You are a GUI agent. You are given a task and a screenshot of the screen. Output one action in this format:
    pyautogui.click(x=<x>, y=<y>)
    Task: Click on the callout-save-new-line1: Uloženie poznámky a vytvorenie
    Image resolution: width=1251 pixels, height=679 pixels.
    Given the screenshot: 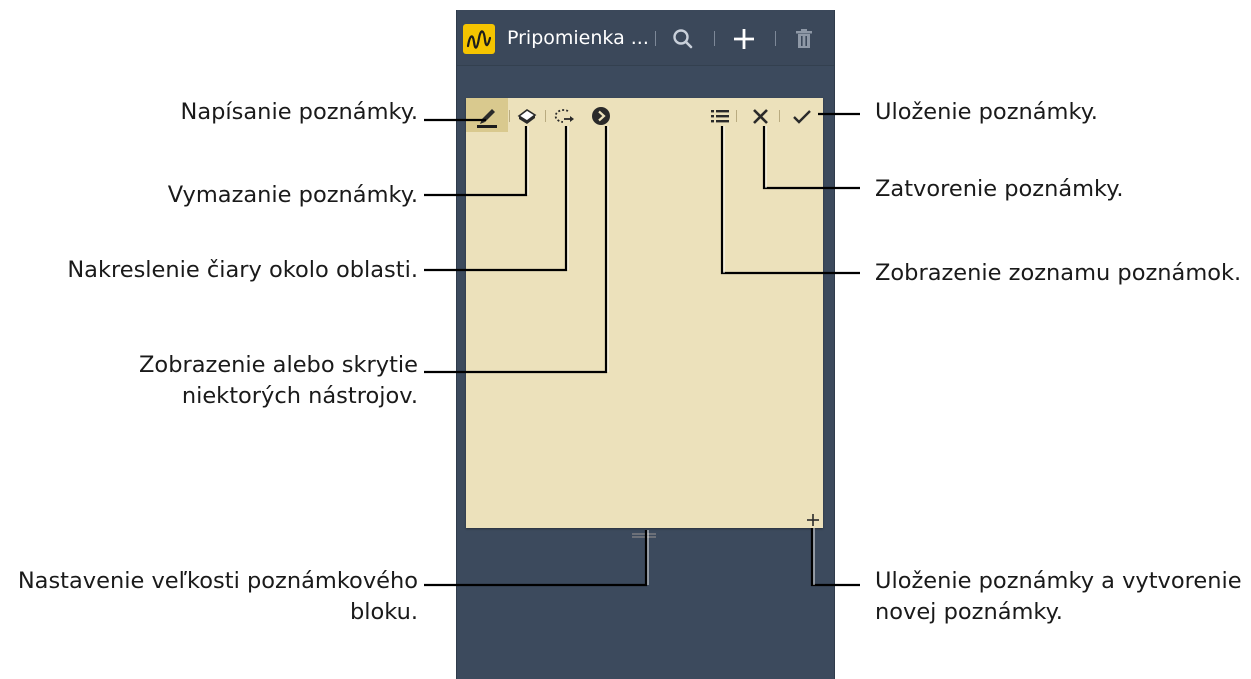 What is the action you would take?
    pyautogui.click(x=1058, y=581)
    